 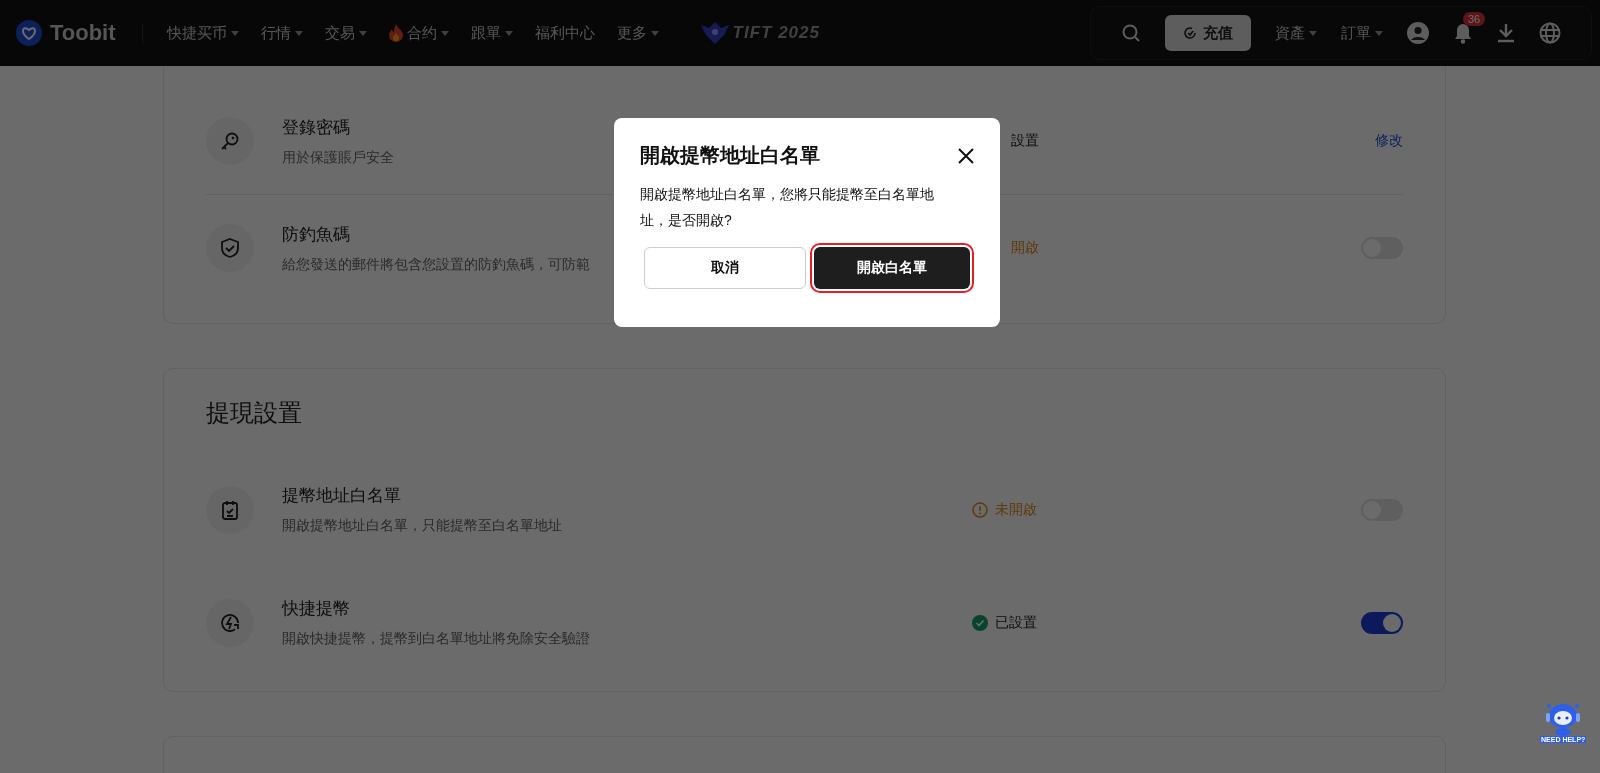 What do you see at coordinates (395, 33) in the screenshot?
I see `fire-icon` at bounding box center [395, 33].